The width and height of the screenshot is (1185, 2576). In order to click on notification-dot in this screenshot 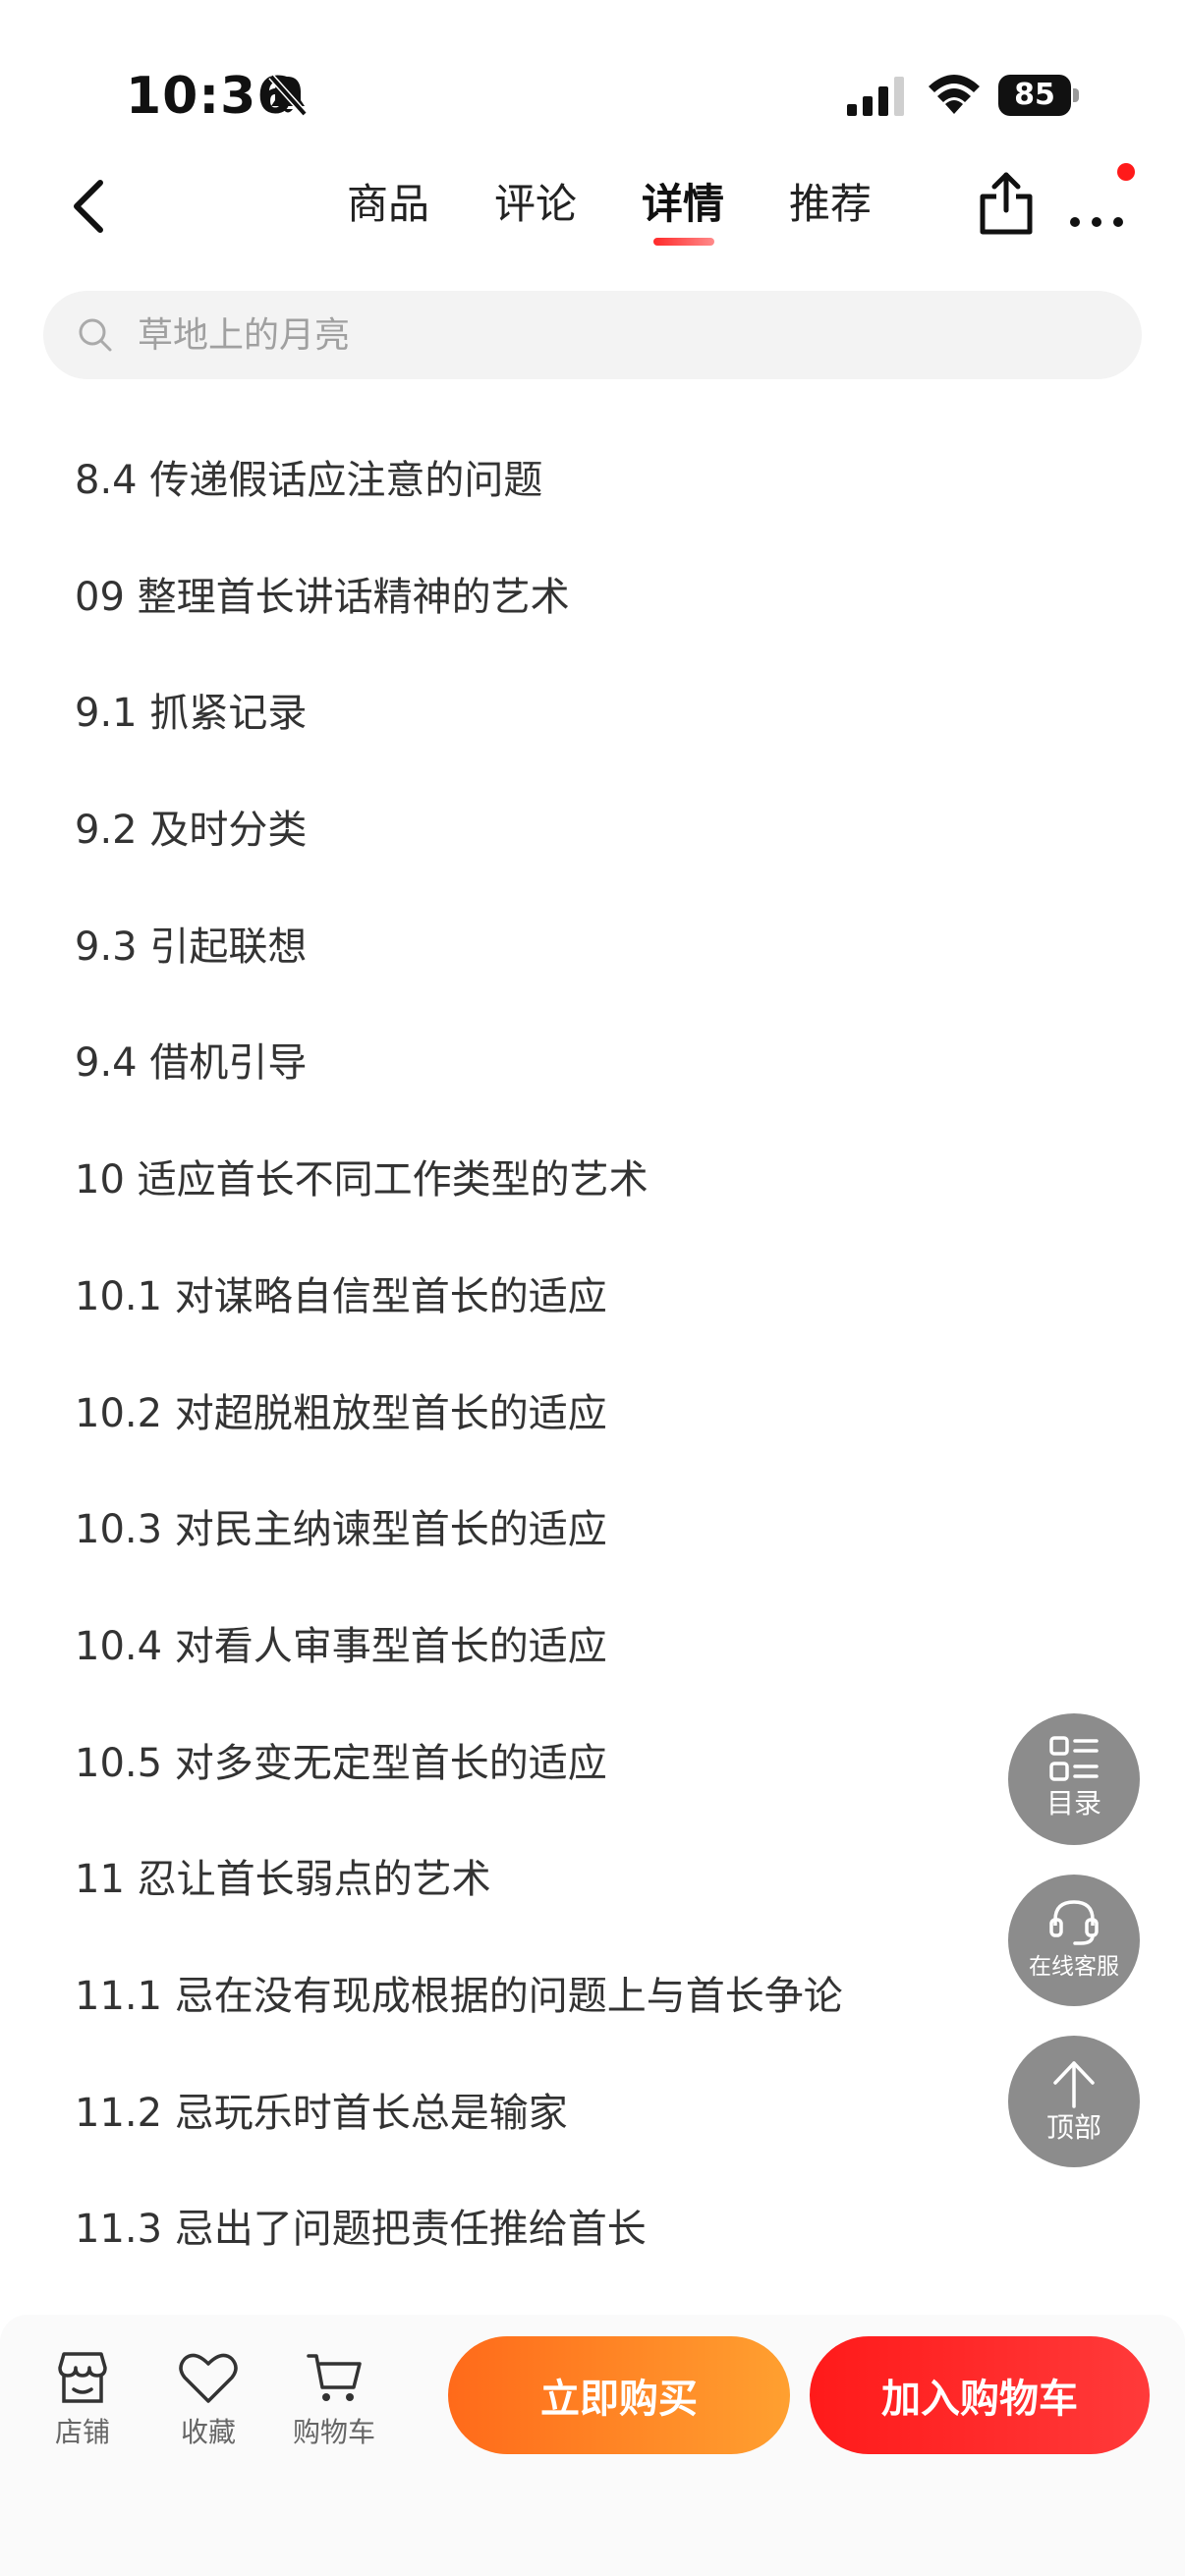, I will do `click(1126, 172)`.